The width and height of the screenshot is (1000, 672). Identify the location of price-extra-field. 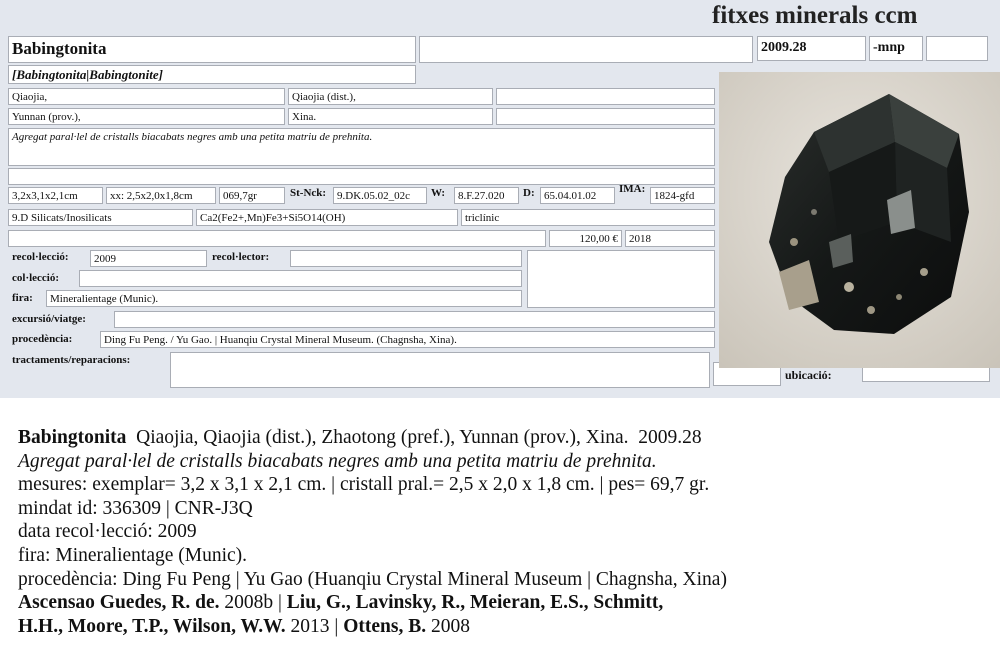
(277, 238).